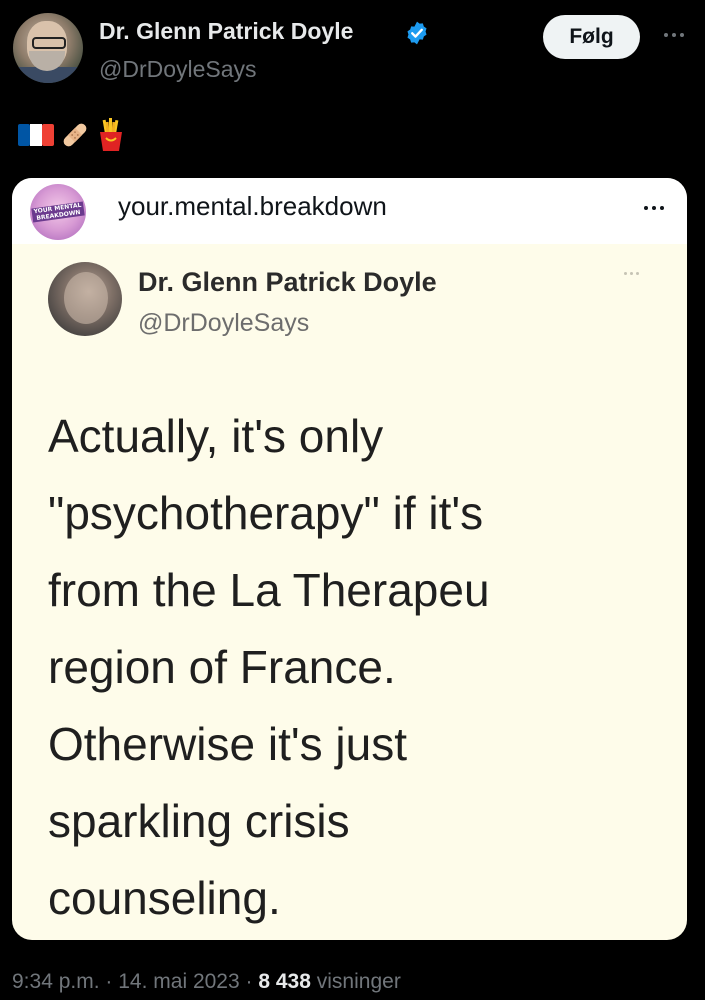  What do you see at coordinates (284, 981) in the screenshot?
I see `views-count: 8 438` at bounding box center [284, 981].